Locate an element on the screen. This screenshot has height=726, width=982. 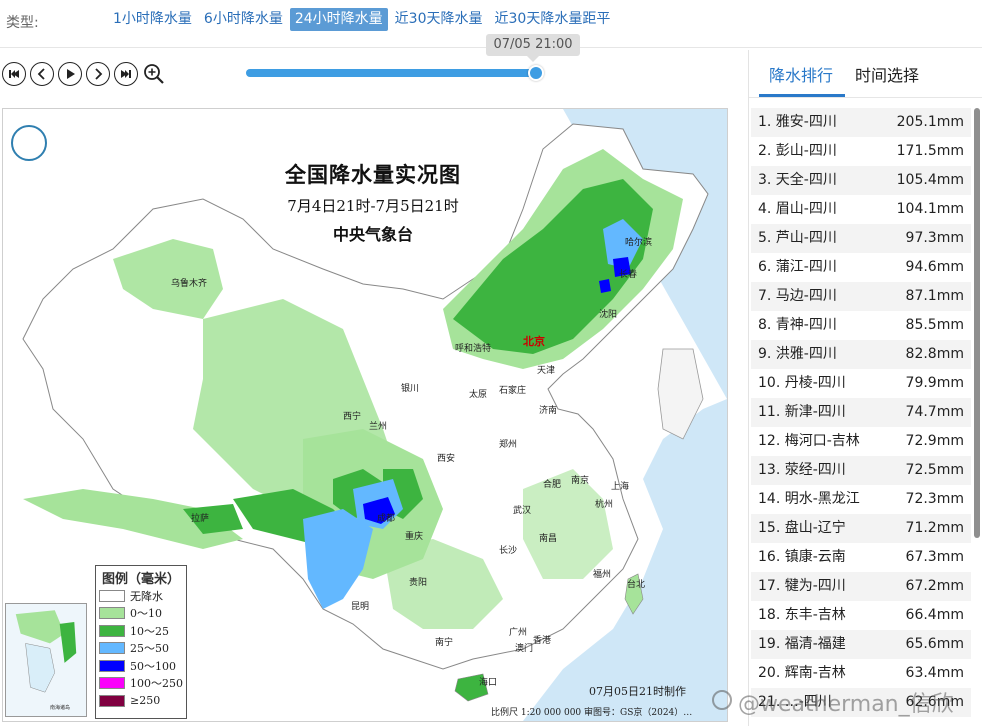
ranking-value: 85.5mm is located at coordinates (934, 325).